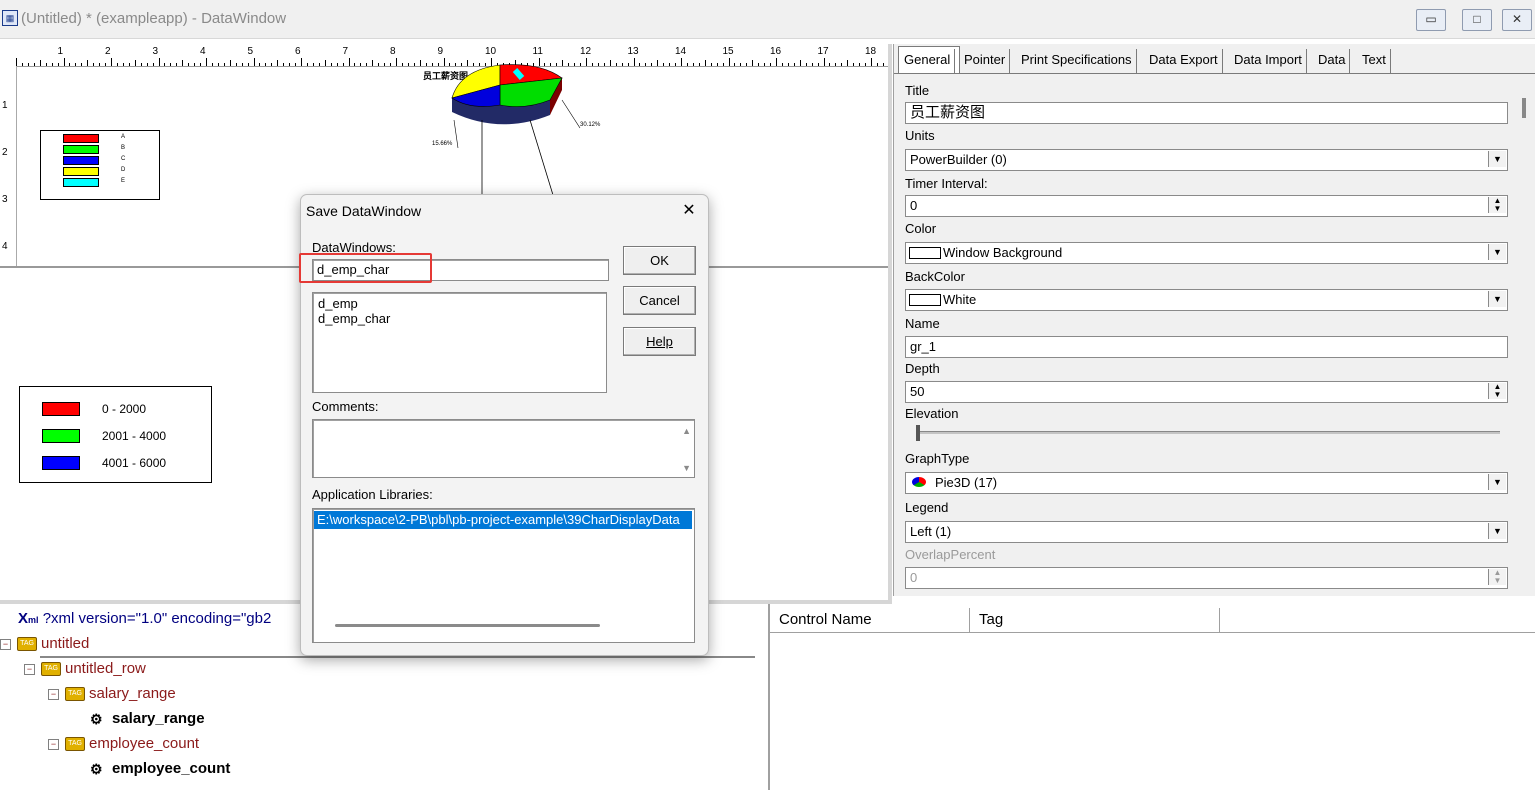 The image size is (1535, 790). Describe the element at coordinates (1206, 160) in the screenshot. I see `units-select: PowerBuilder (0) ▼` at that location.